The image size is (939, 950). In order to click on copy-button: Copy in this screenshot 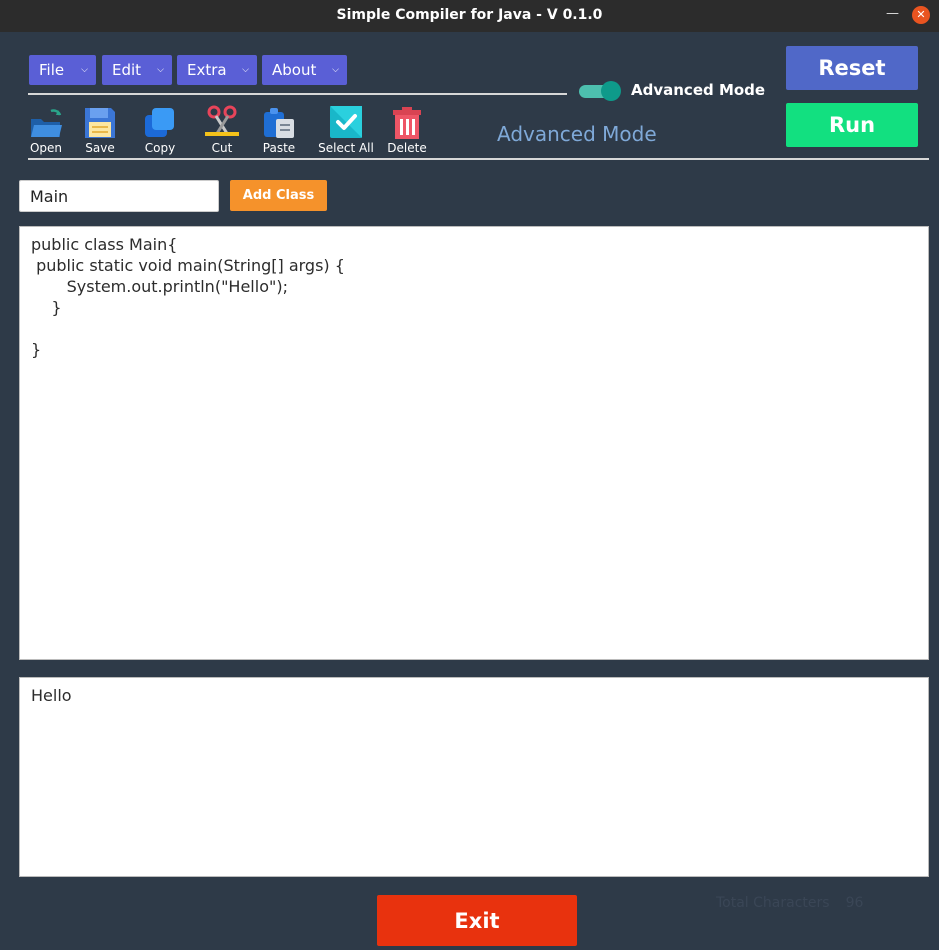, I will do `click(160, 129)`.